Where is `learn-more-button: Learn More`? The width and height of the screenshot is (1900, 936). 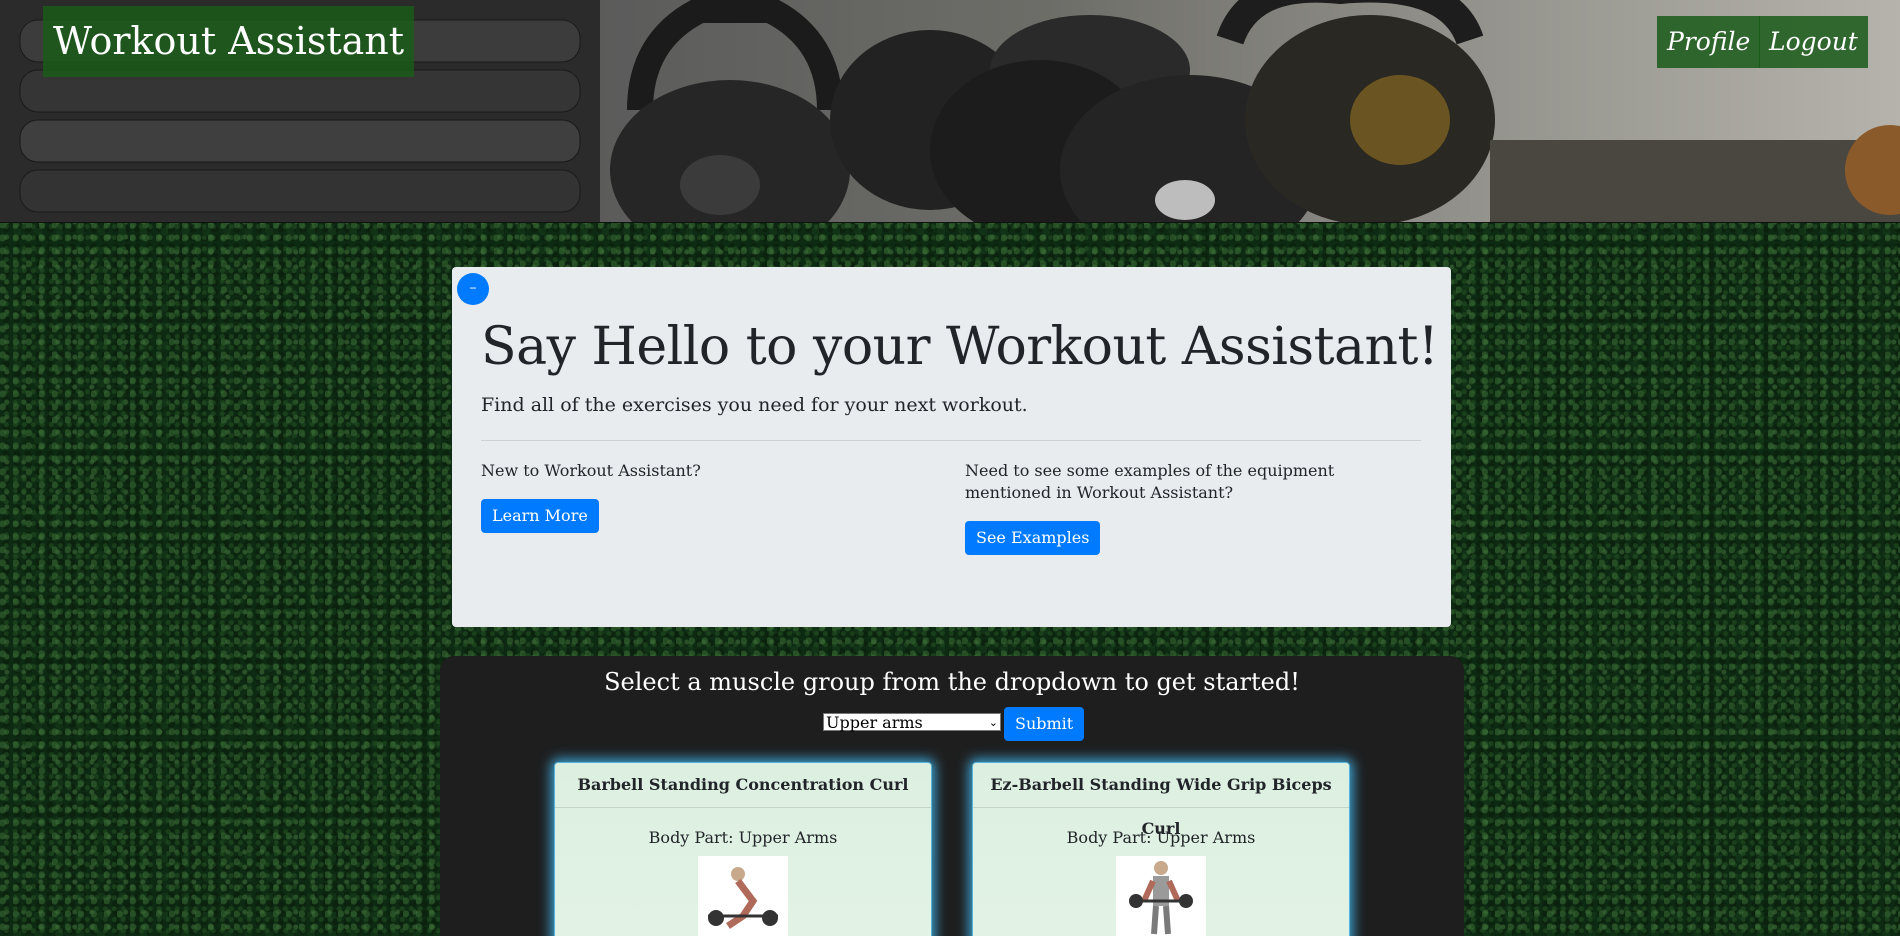
learn-more-button: Learn More is located at coordinates (540, 516).